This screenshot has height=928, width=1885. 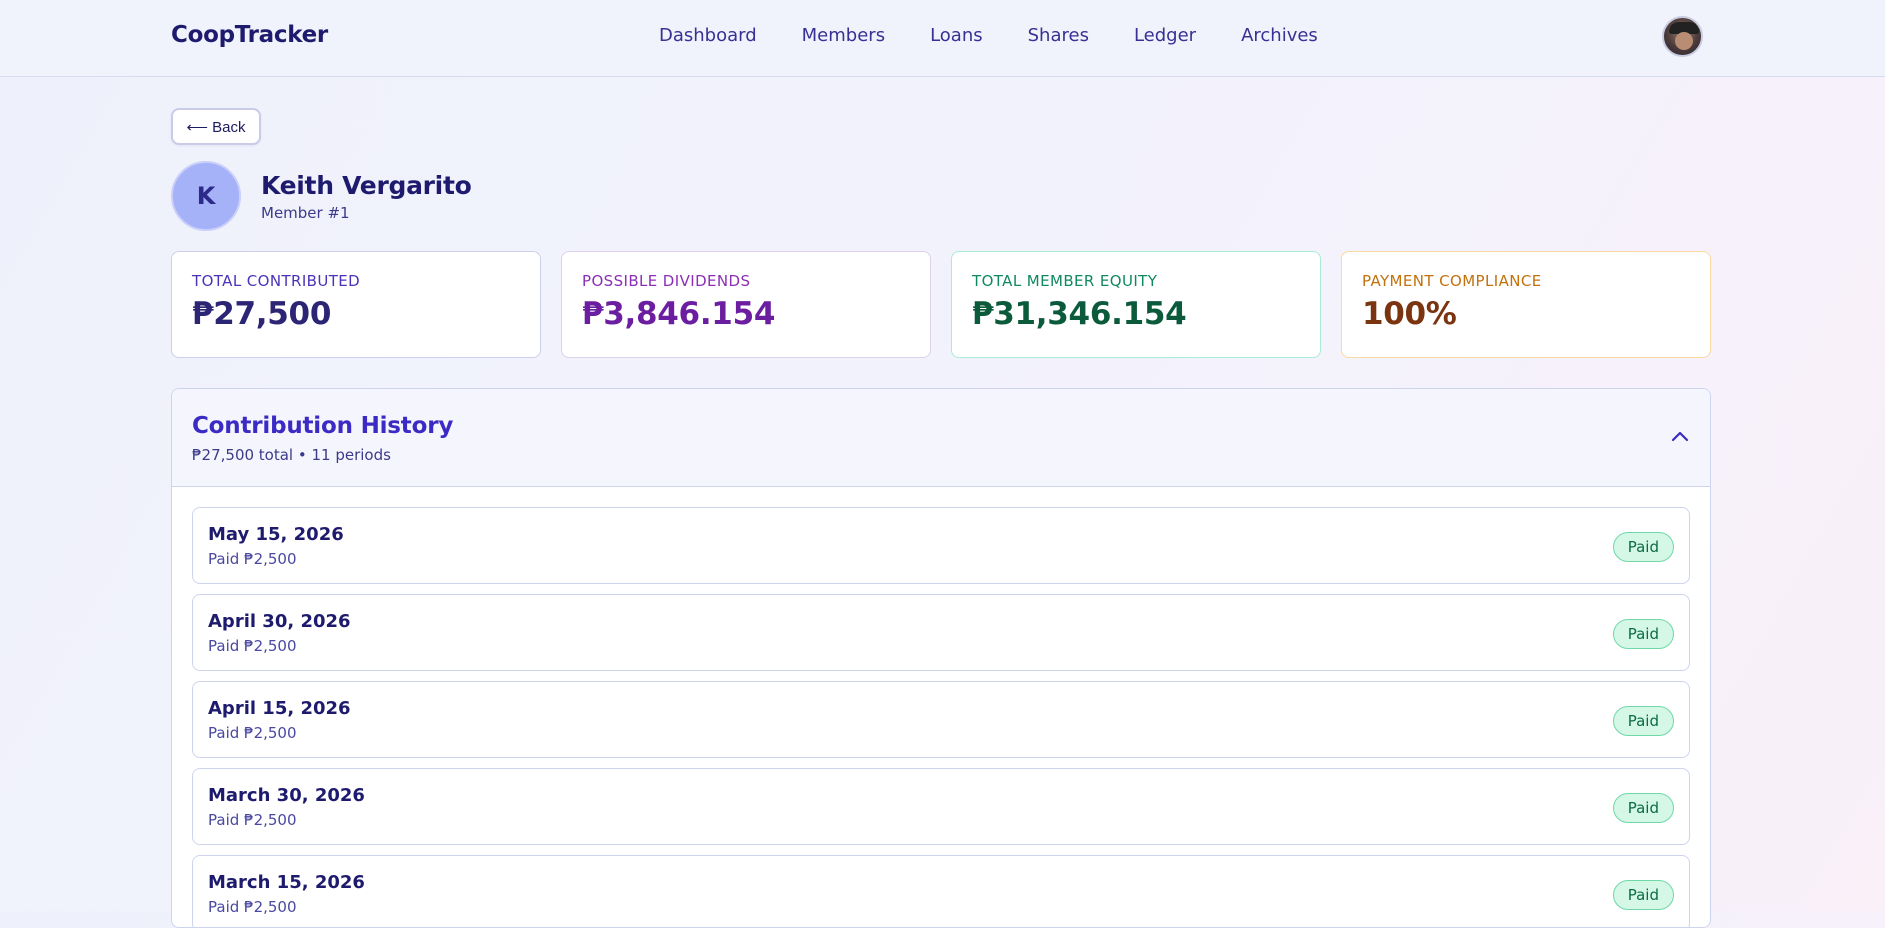 What do you see at coordinates (249, 35) in the screenshot?
I see `brand-logo: CoopTracker` at bounding box center [249, 35].